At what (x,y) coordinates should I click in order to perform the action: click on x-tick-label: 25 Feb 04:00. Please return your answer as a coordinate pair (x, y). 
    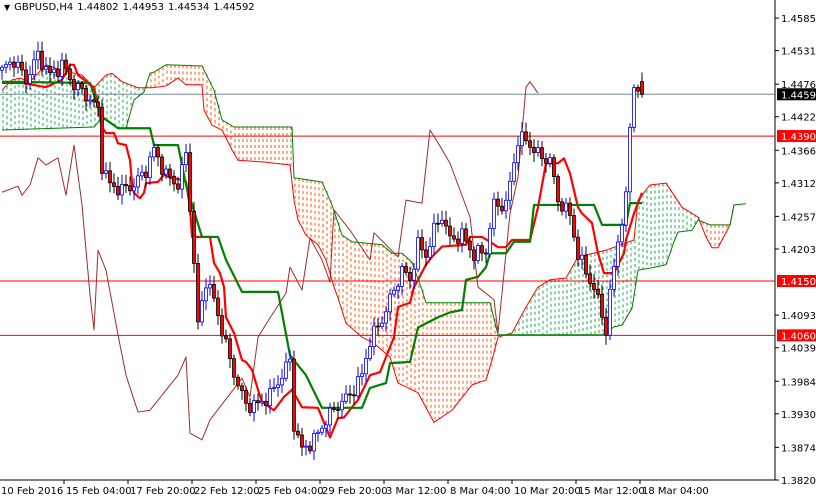
    Looking at the image, I should click on (291, 491).